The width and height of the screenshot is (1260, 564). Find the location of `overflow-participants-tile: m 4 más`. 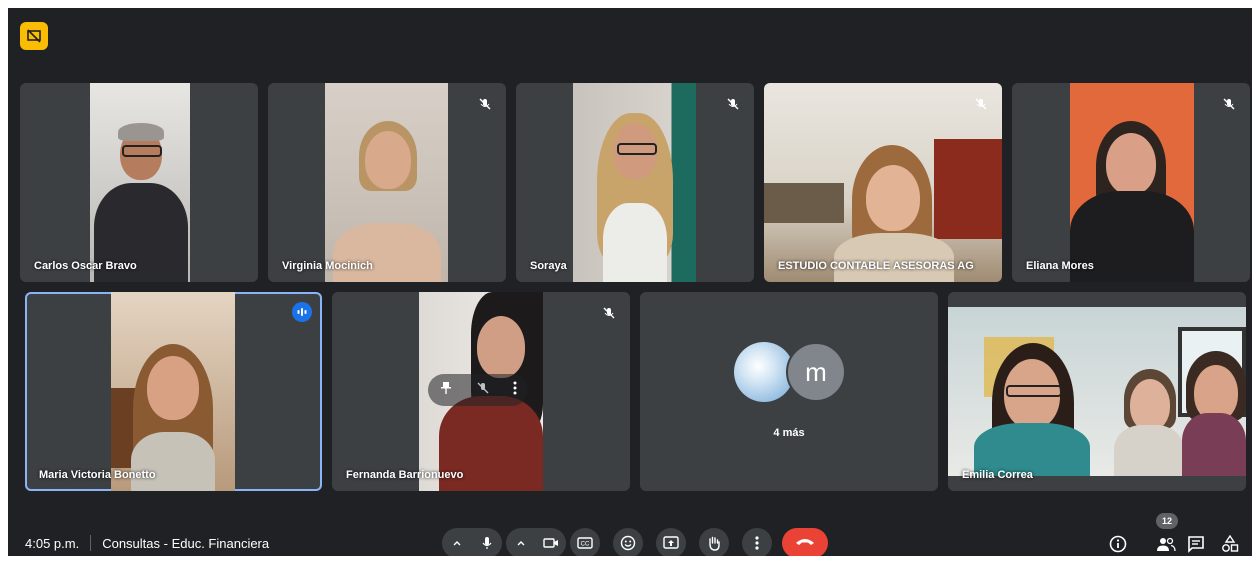

overflow-participants-tile: m 4 más is located at coordinates (789, 391).